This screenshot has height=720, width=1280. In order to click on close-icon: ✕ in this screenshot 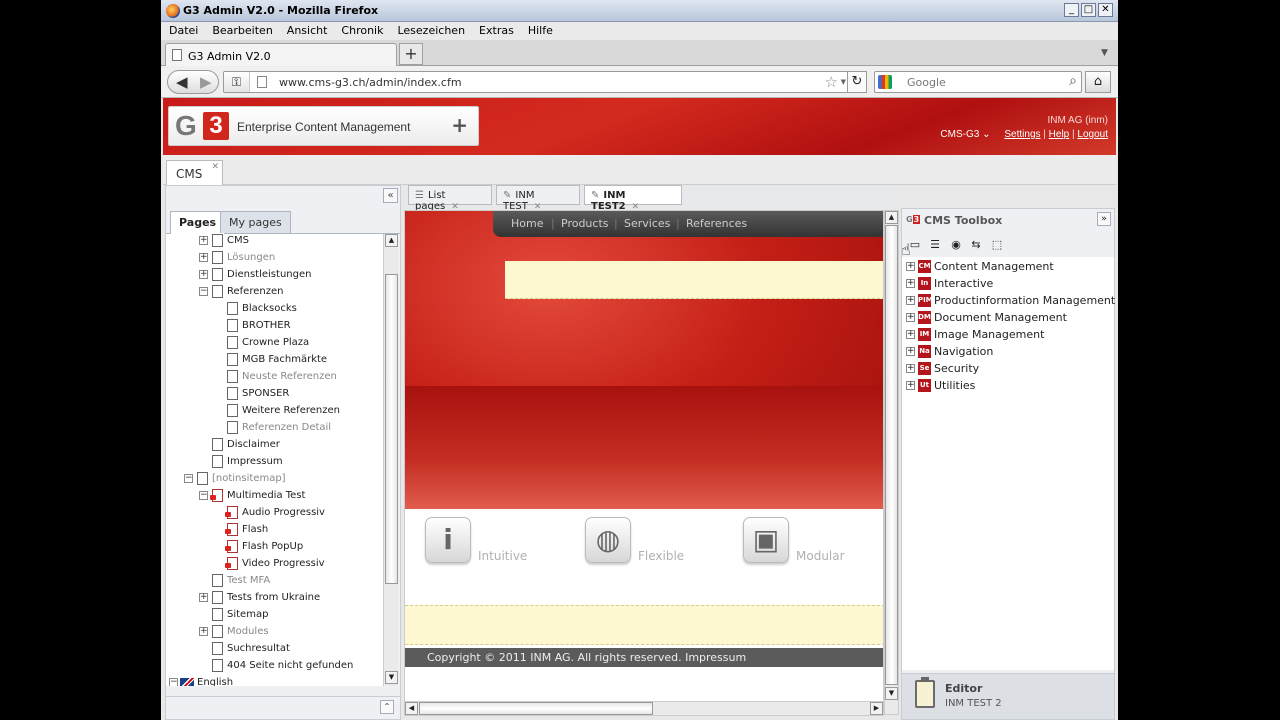, I will do `click(215, 167)`.